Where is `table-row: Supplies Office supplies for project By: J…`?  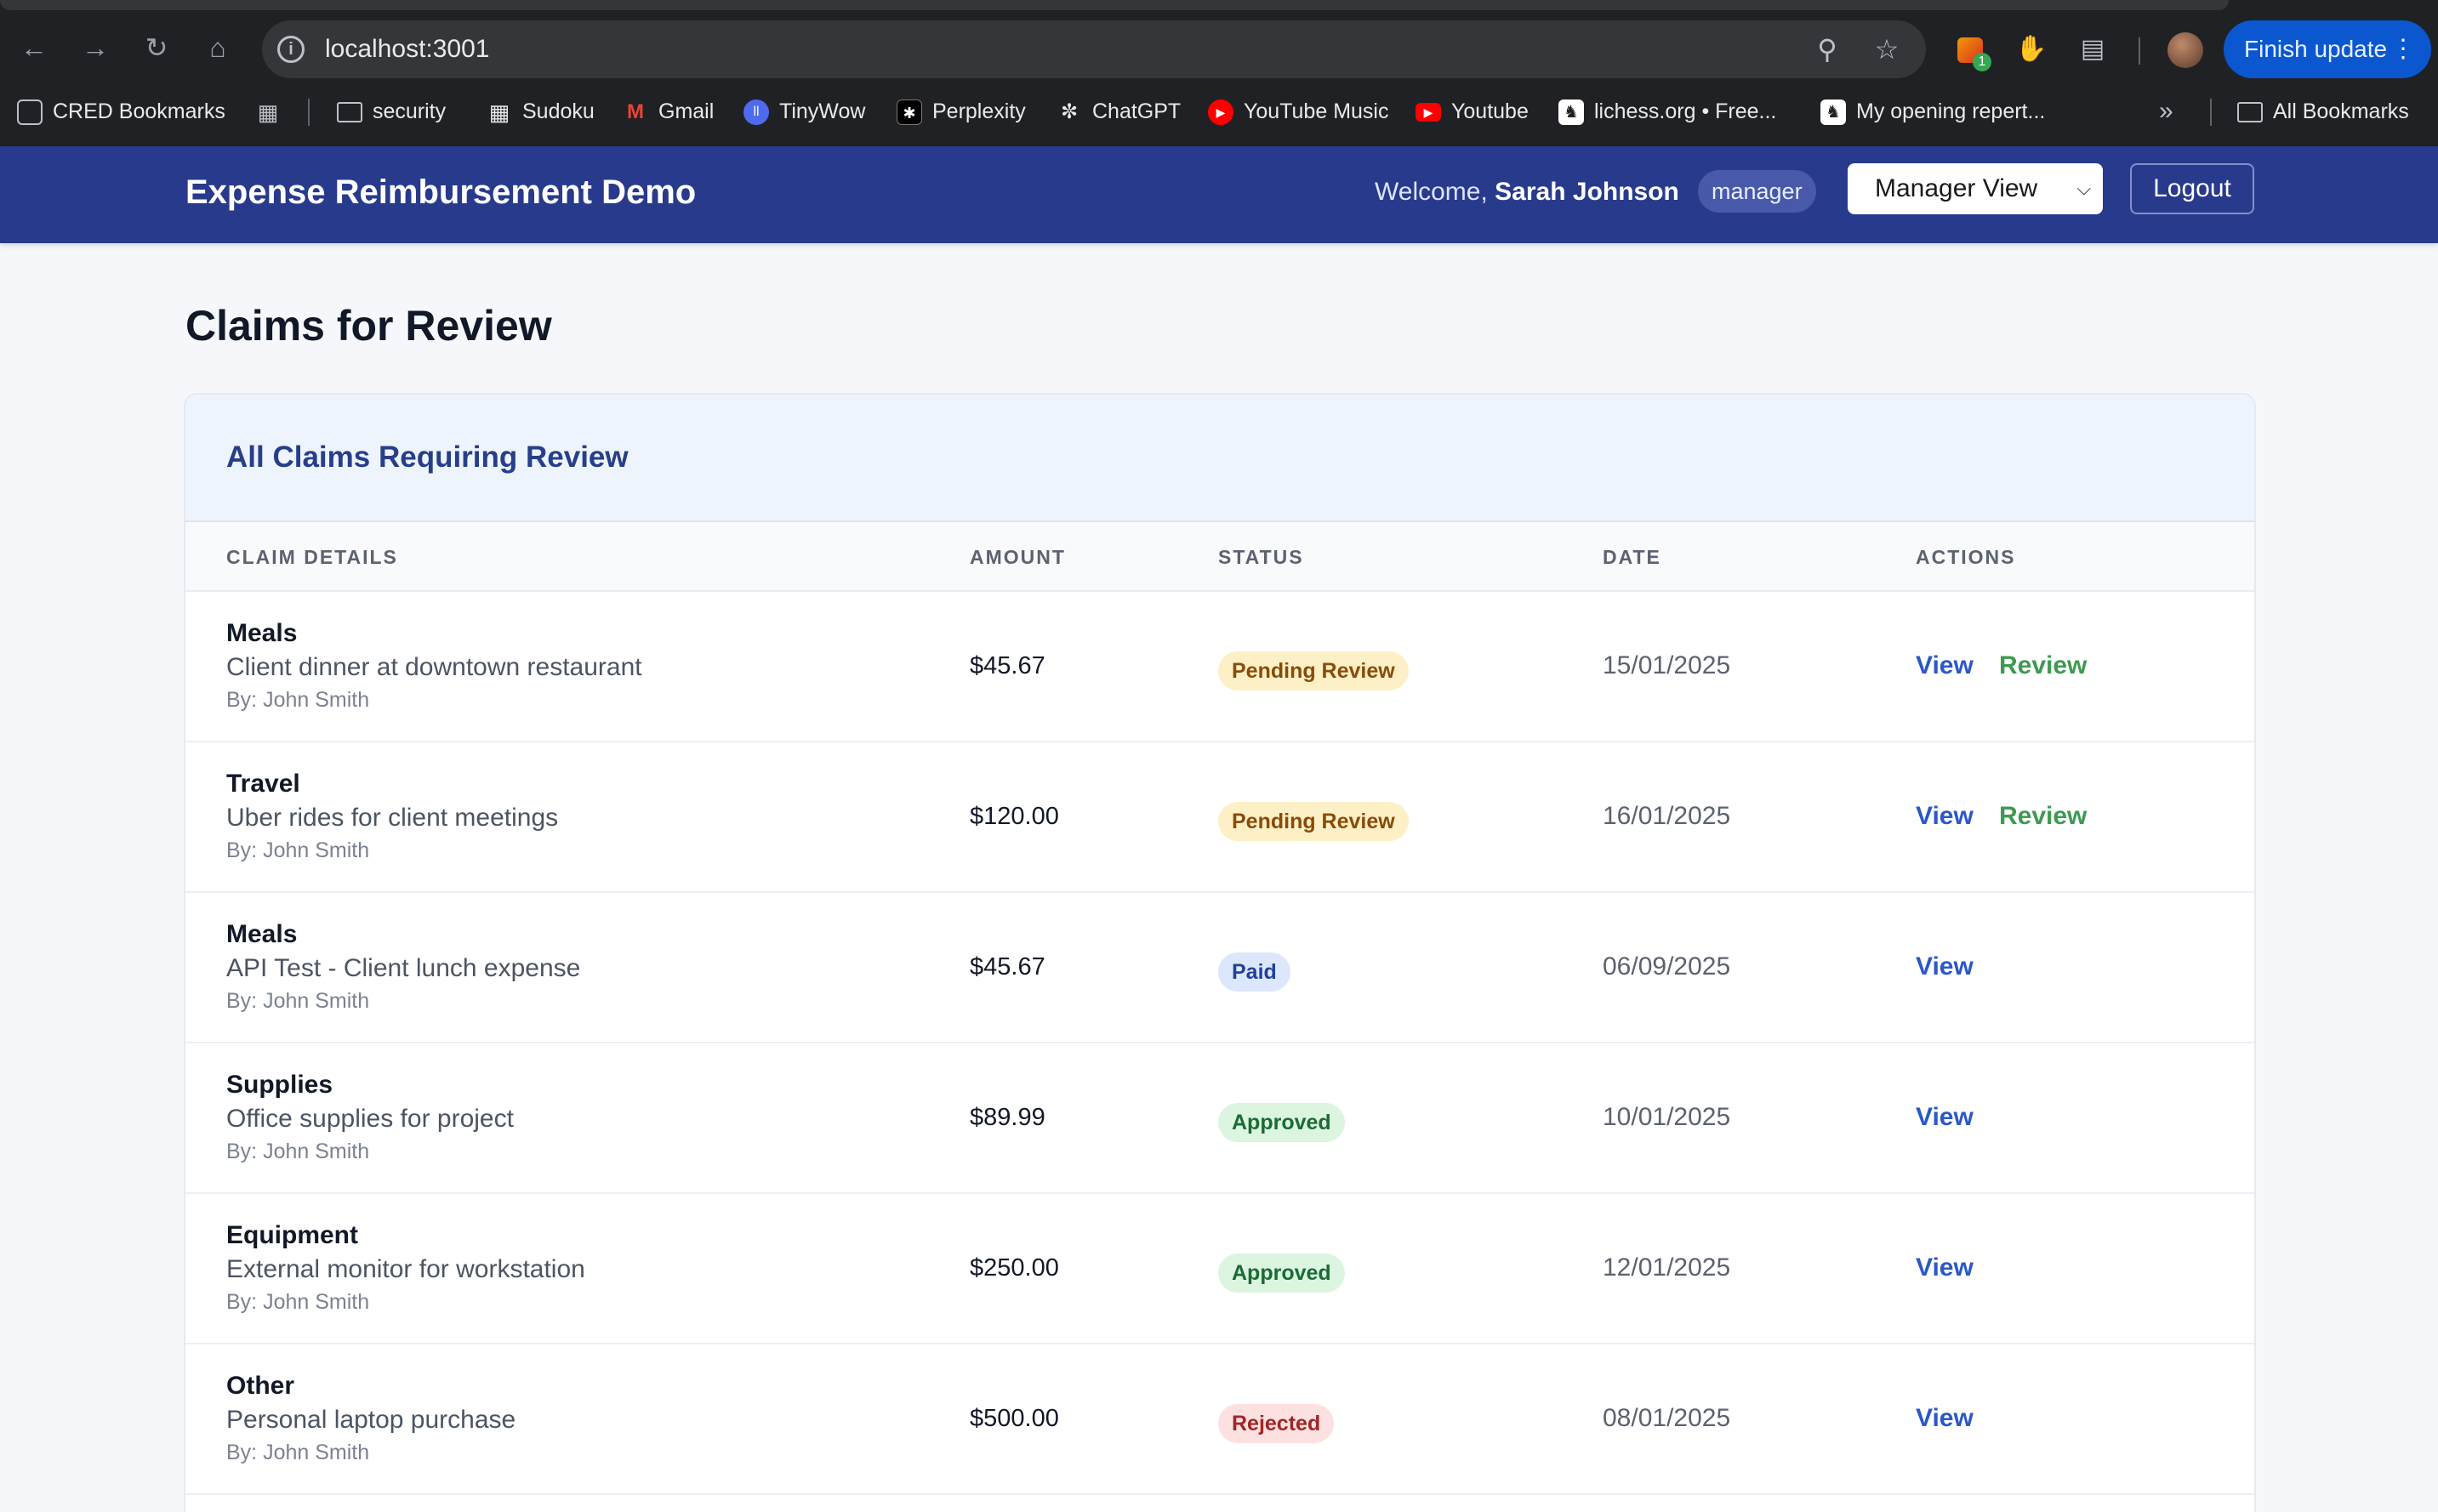 table-row: Supplies Office supplies for project By: J… is located at coordinates (1219, 1118).